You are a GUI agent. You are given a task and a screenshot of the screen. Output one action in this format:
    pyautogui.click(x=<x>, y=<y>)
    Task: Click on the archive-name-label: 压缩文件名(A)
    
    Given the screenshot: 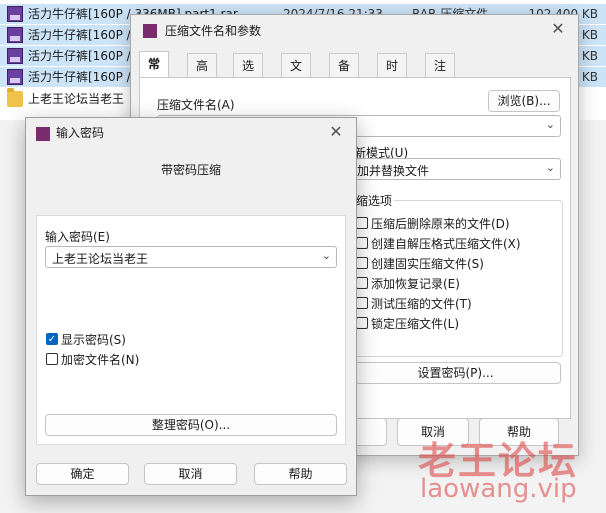 What is the action you would take?
    pyautogui.click(x=196, y=105)
    